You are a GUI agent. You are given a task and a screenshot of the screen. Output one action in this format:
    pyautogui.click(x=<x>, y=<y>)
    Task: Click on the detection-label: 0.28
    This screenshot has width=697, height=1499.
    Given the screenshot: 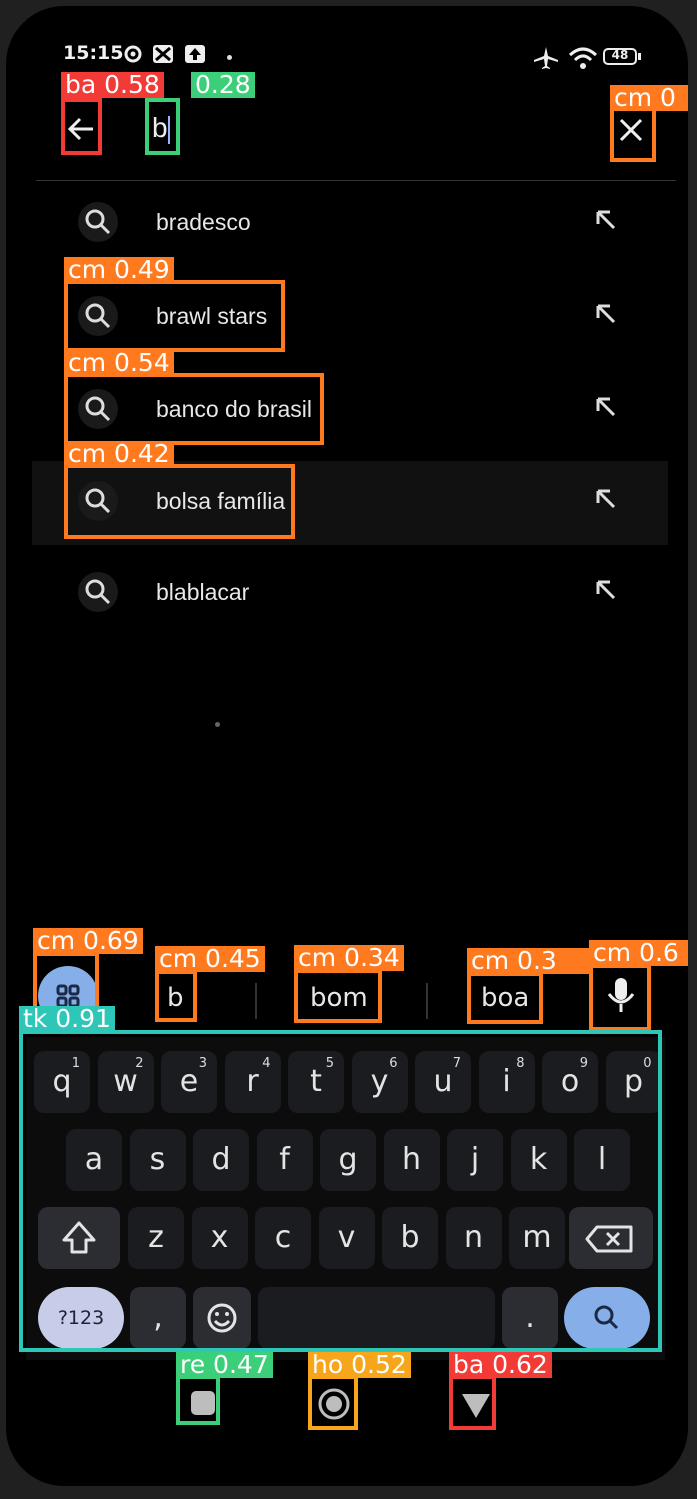 What is the action you would take?
    pyautogui.click(x=223, y=85)
    